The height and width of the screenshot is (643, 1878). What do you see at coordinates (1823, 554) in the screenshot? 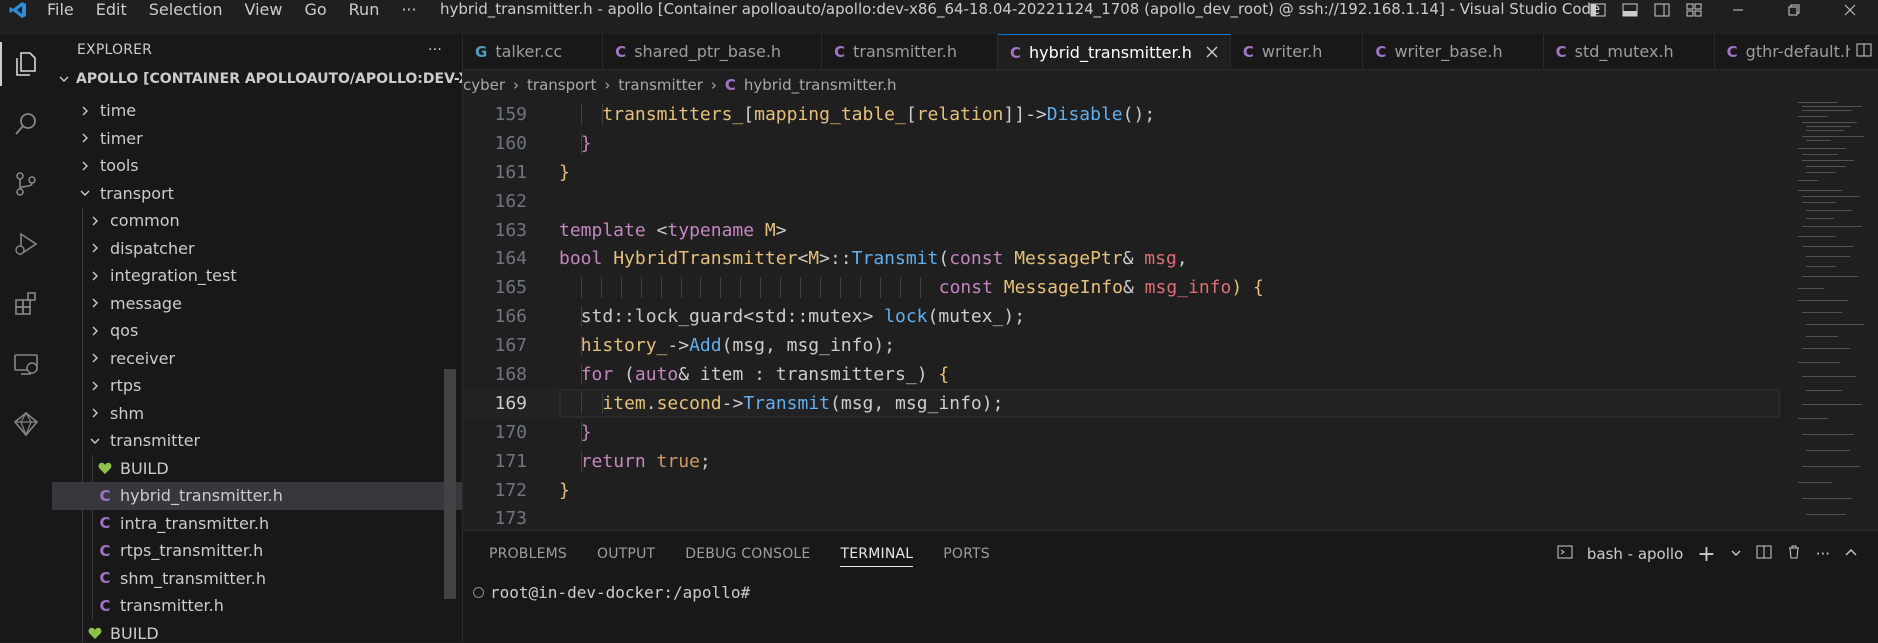
I see `more-icon: ···` at bounding box center [1823, 554].